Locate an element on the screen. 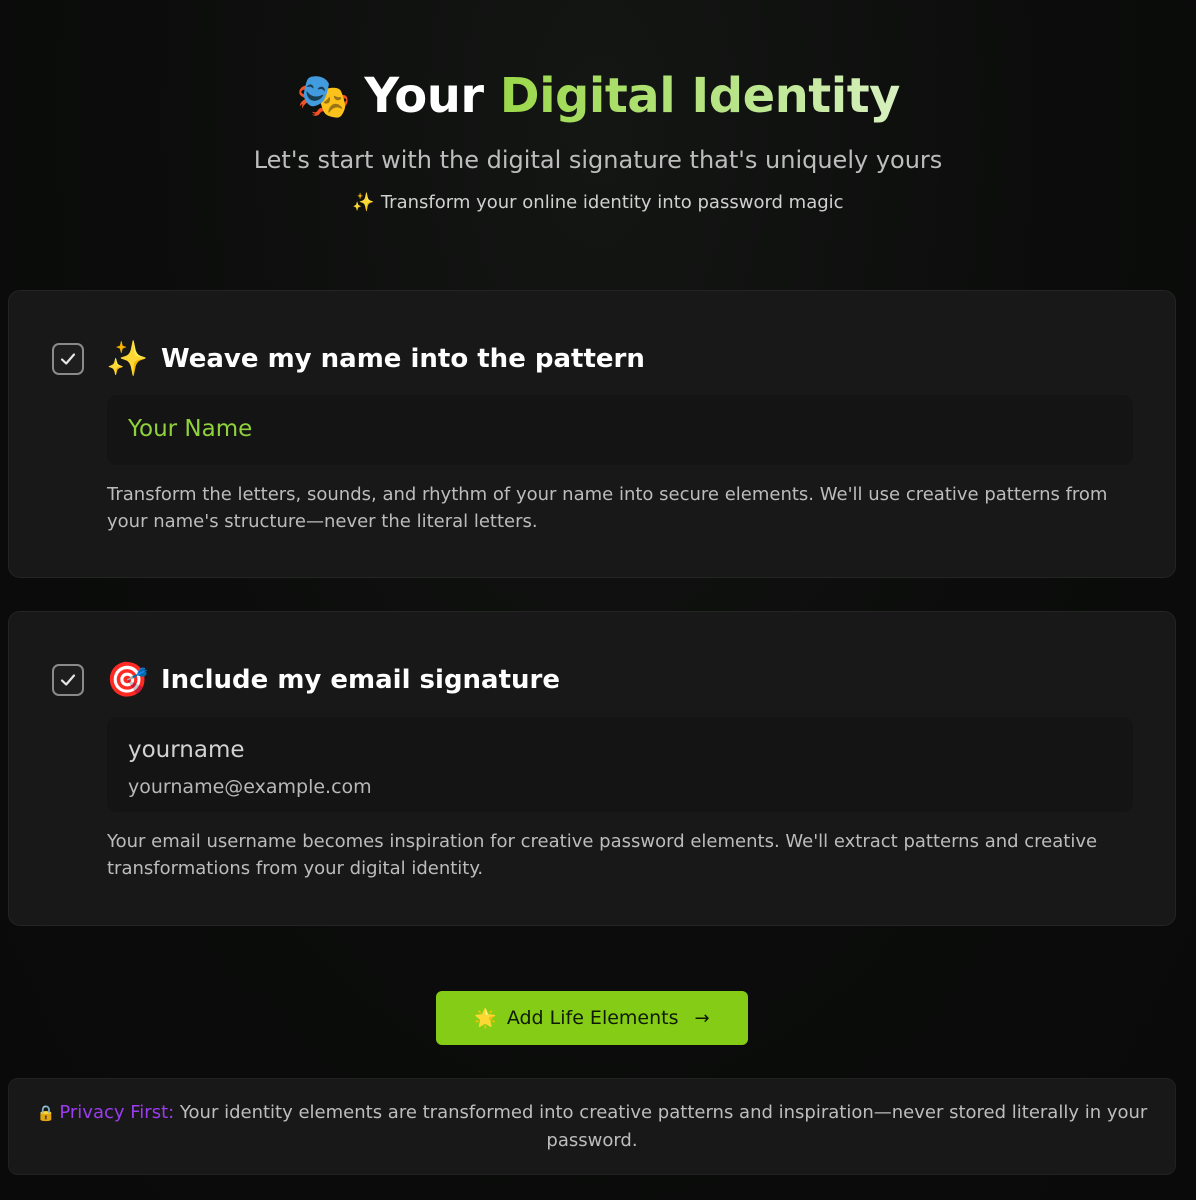  privacy-label: Privacy First: is located at coordinates (117, 1112).